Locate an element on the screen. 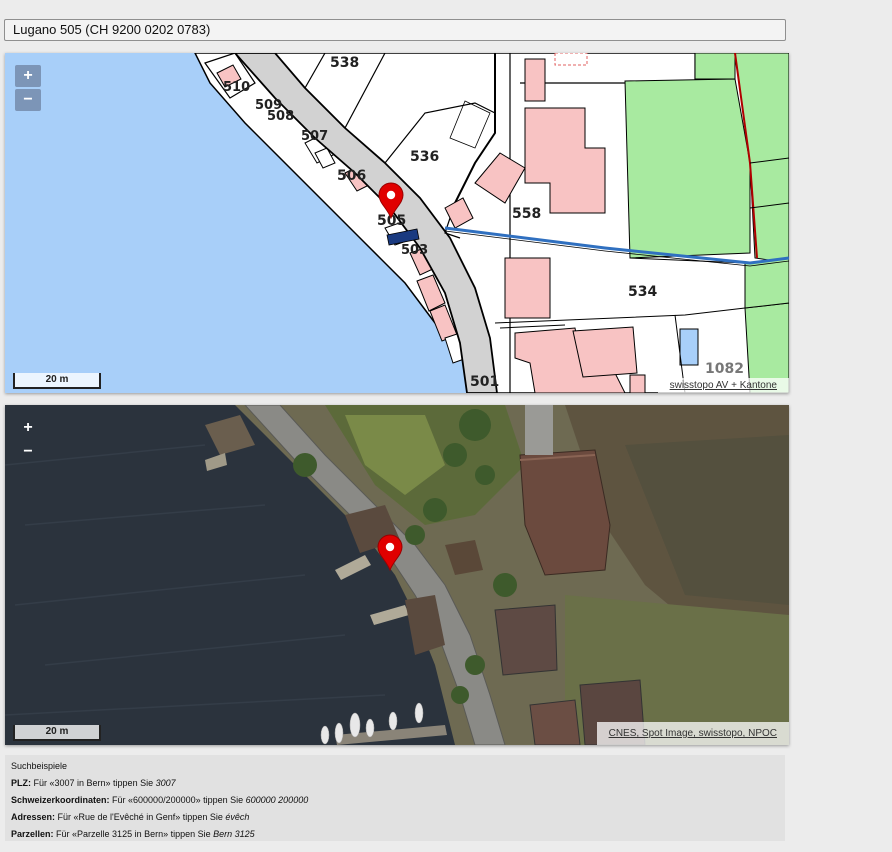 The height and width of the screenshot is (852, 892). example-text: Für «3007 in Bern» tippen Sie is located at coordinates (93, 783).